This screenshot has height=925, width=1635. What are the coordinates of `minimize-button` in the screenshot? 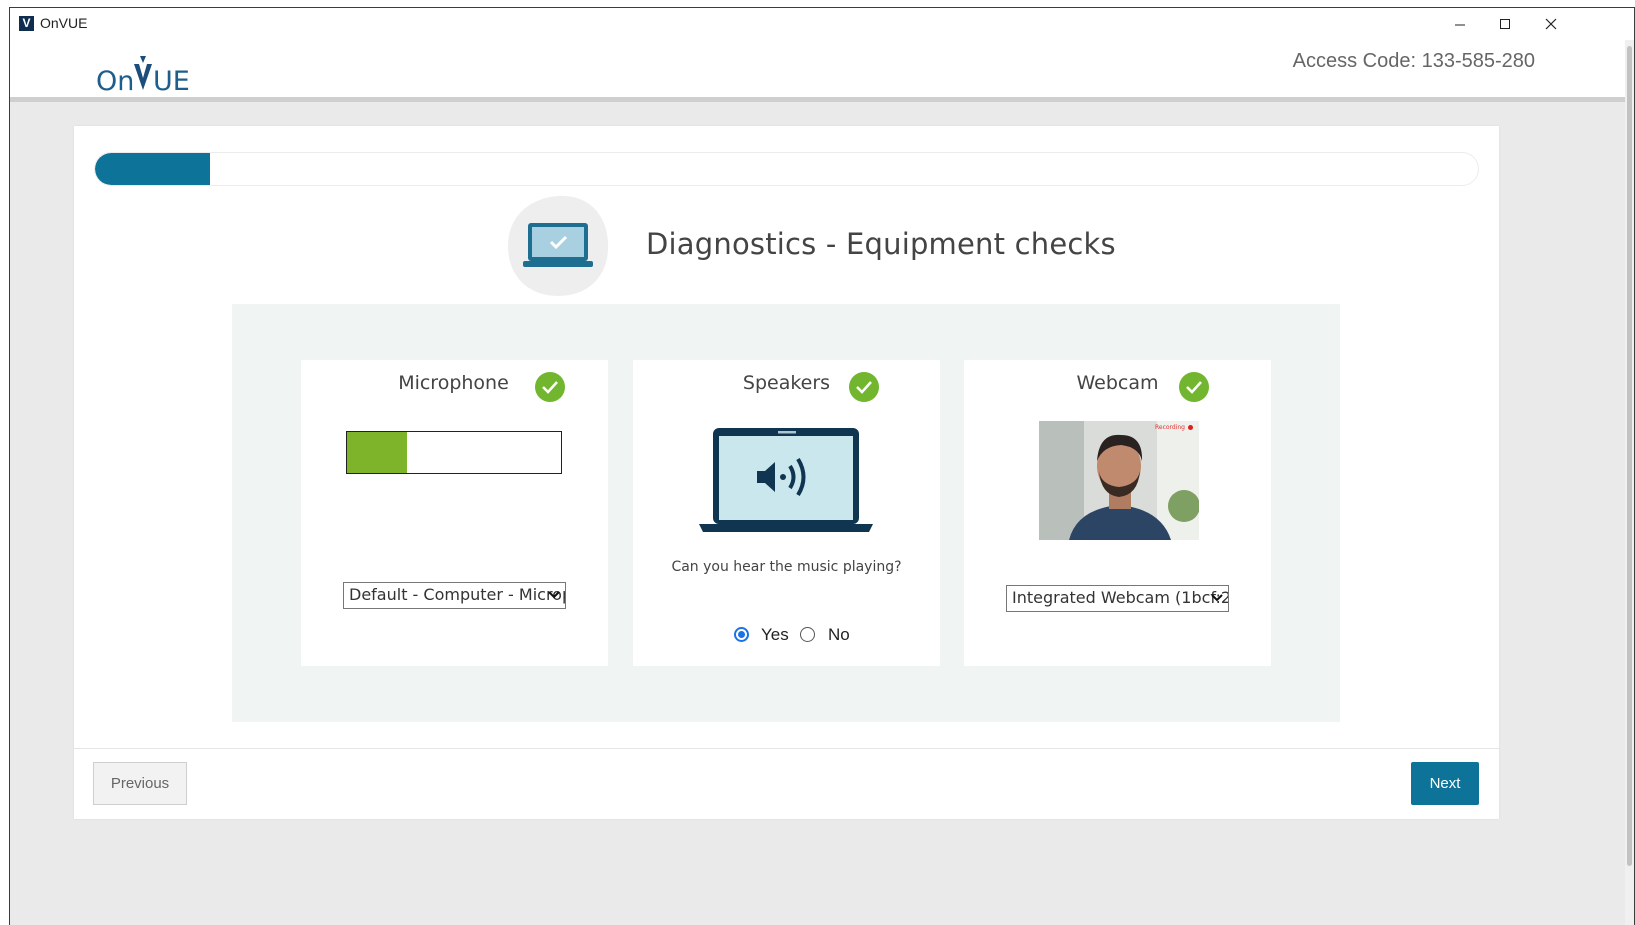 It's located at (1460, 24).